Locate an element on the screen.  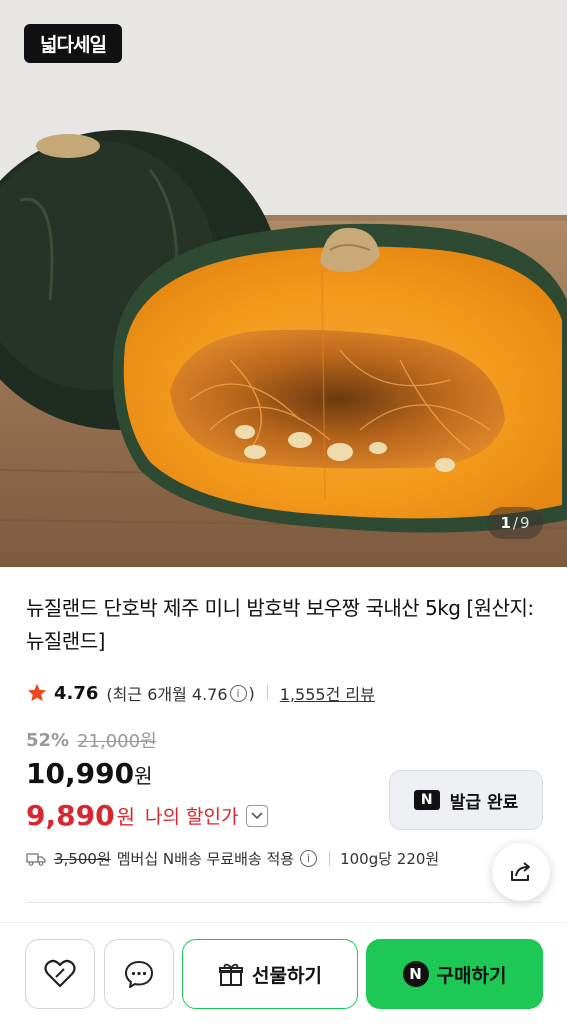
discount-rate: 52% is located at coordinates (48, 740).